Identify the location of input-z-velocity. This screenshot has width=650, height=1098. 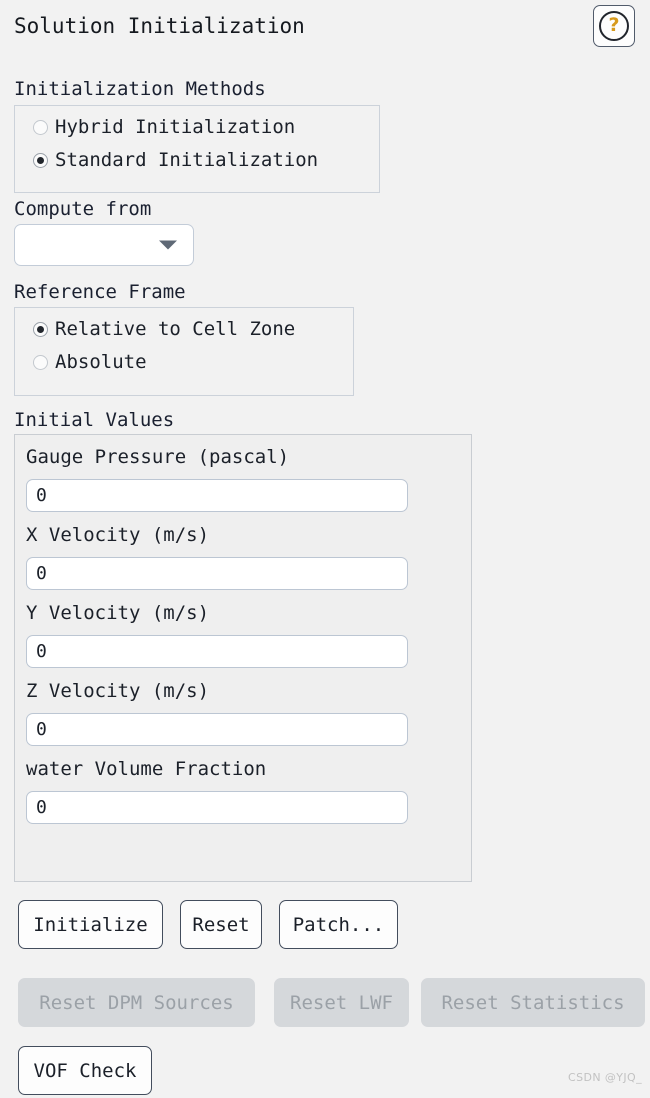
(217, 729).